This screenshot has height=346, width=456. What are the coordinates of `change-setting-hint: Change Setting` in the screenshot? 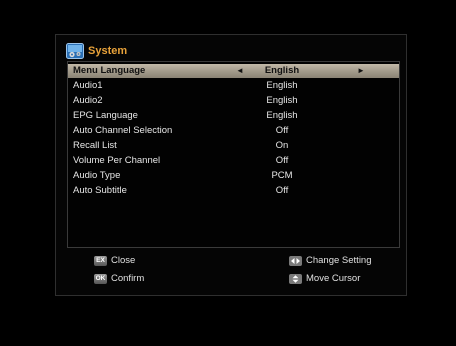 It's located at (330, 260).